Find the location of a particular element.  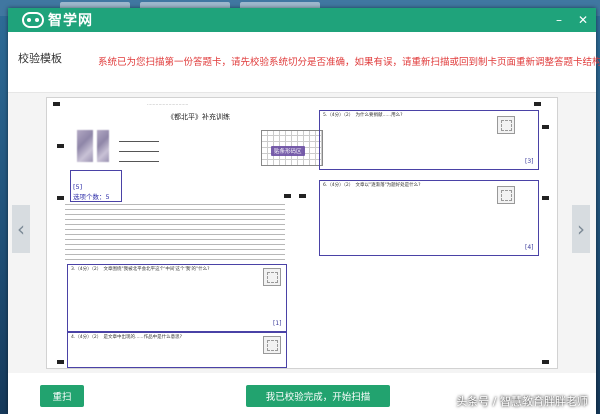

next-page-button: › is located at coordinates (581, 229).